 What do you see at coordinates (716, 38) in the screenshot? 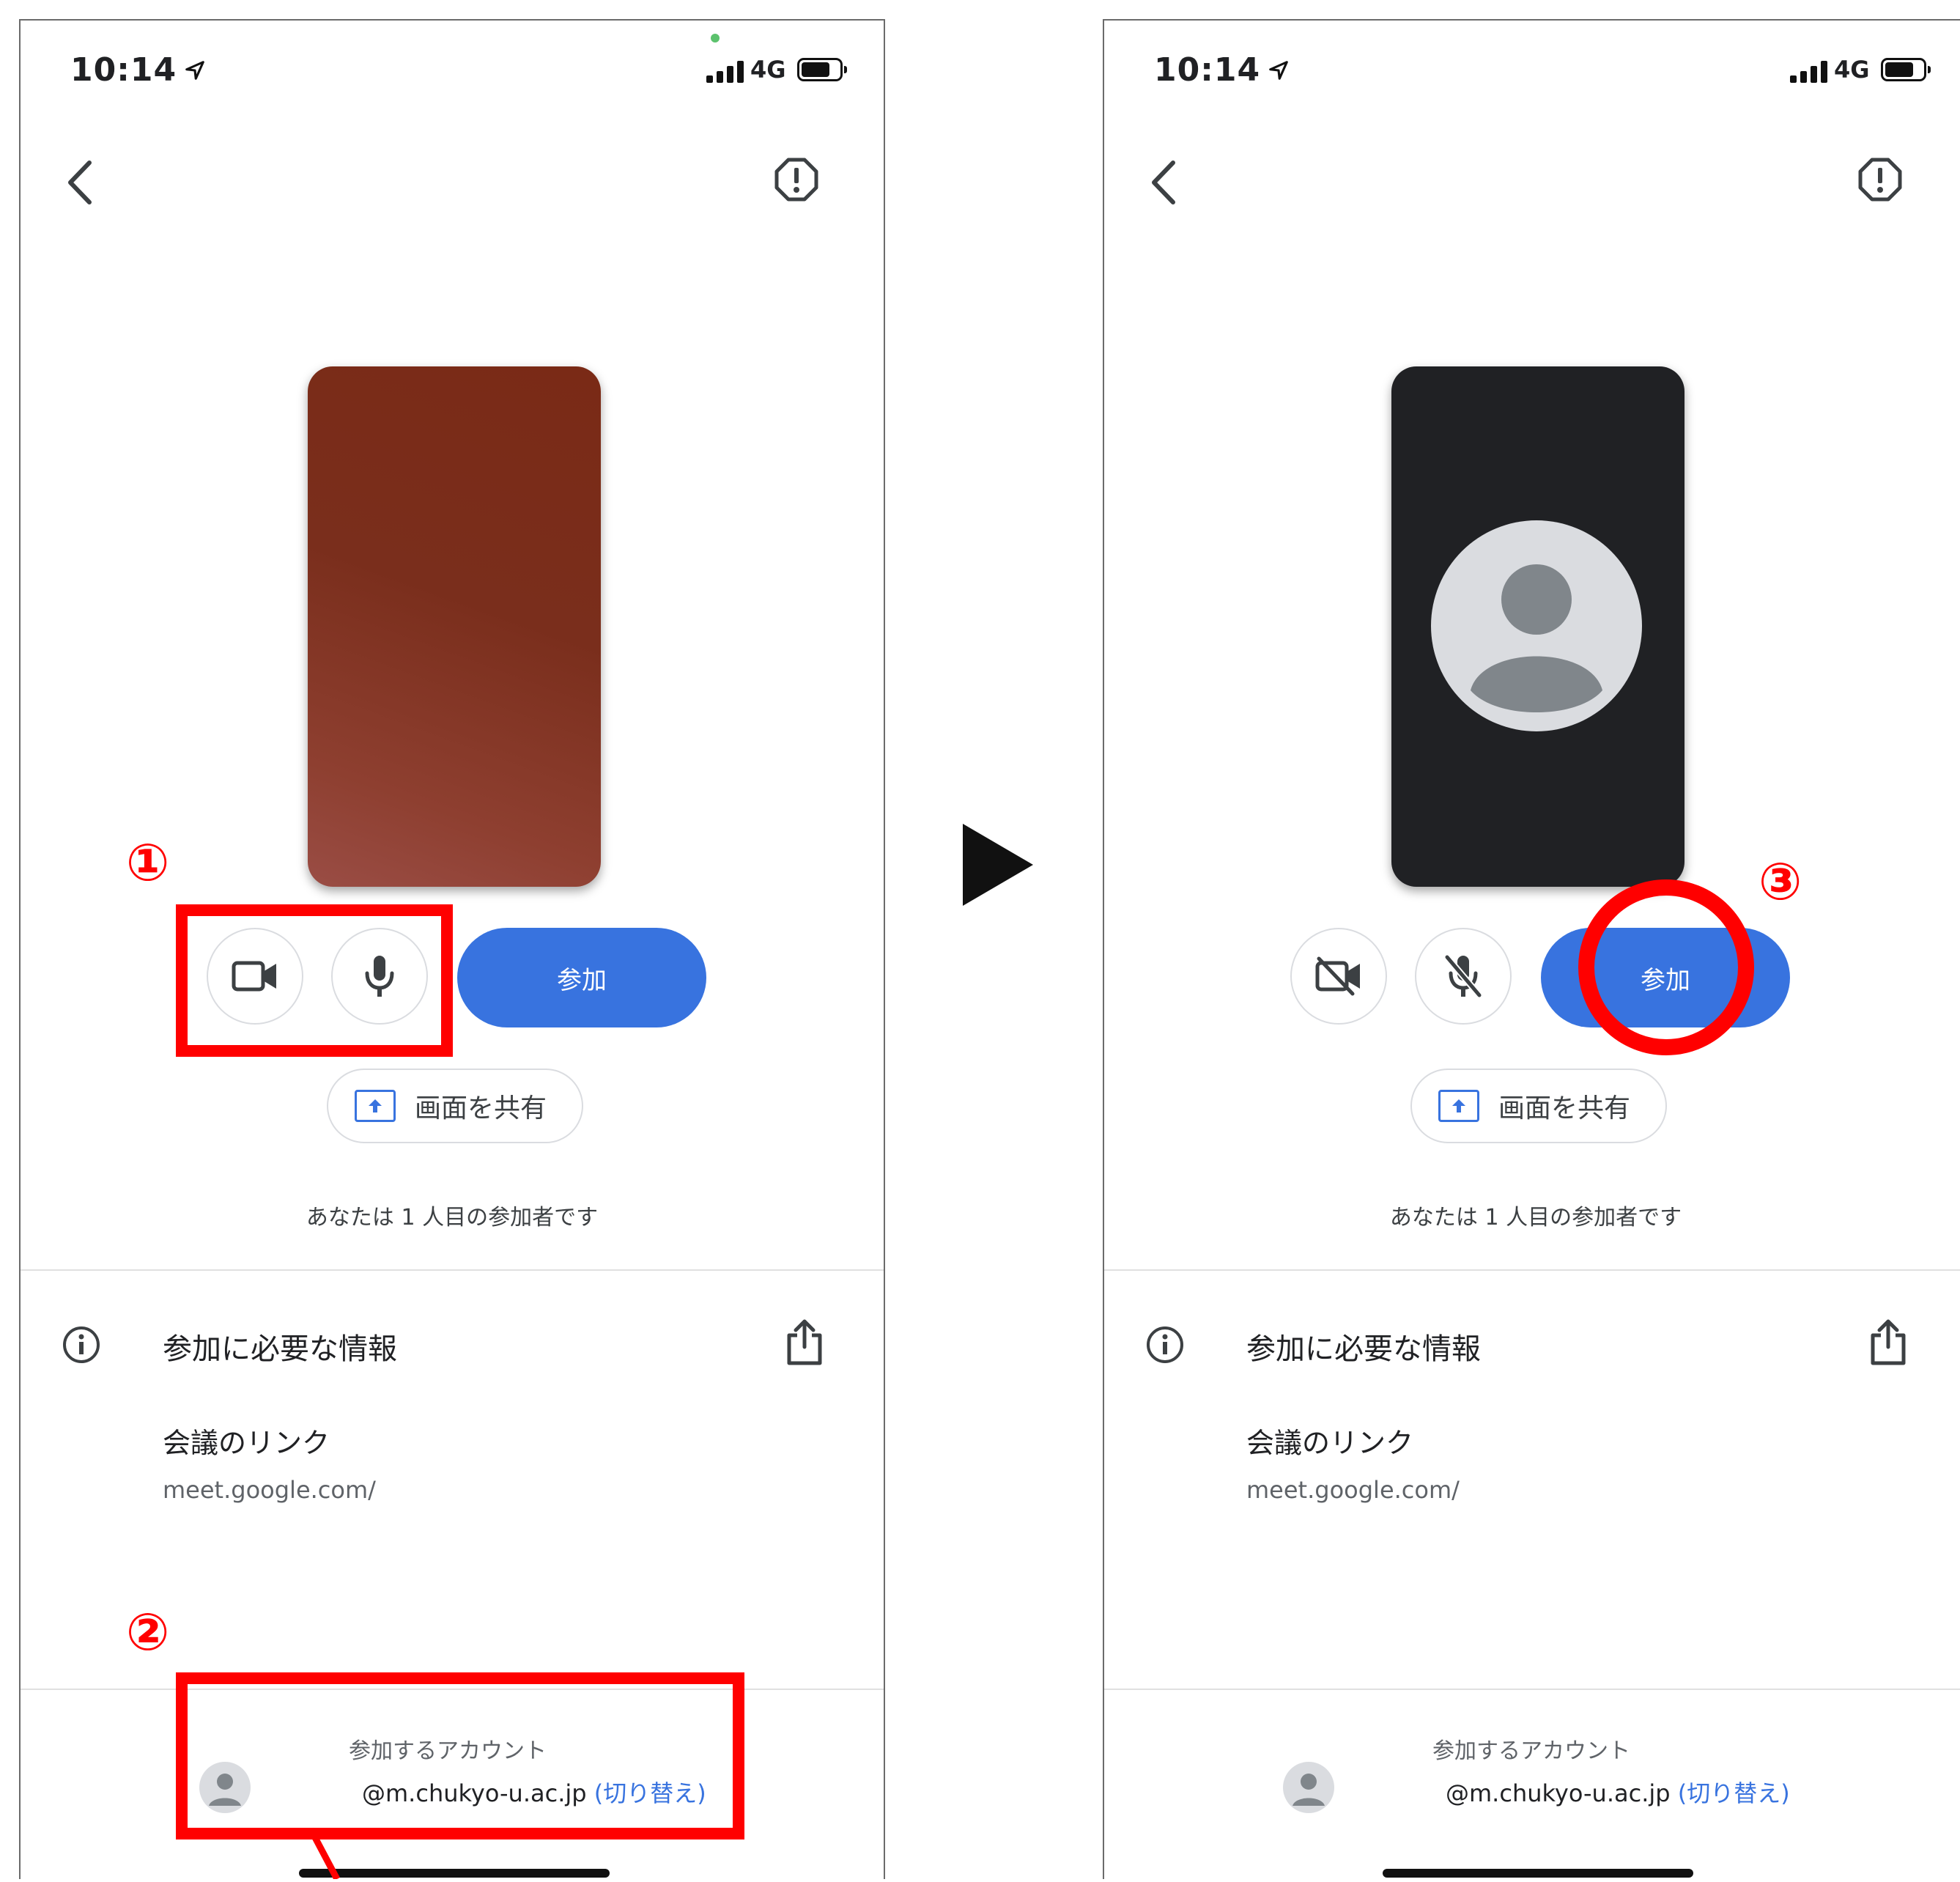
I see `camera-indicator-dot` at bounding box center [716, 38].